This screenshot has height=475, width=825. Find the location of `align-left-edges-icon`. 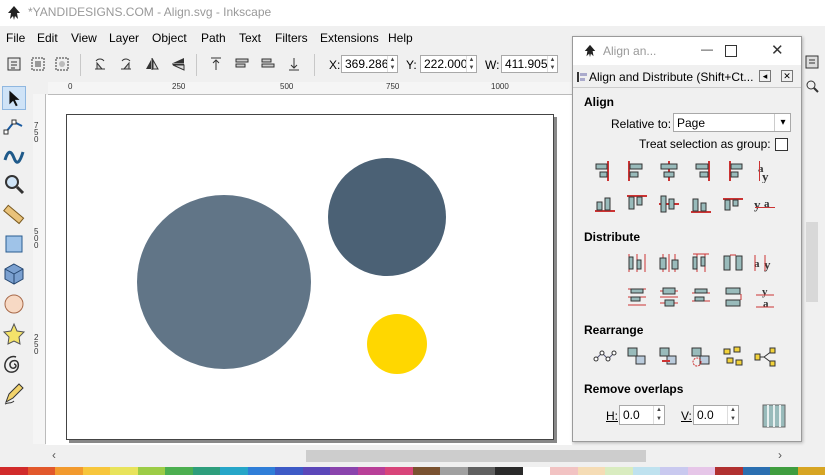

align-left-edges-icon is located at coordinates (637, 171).